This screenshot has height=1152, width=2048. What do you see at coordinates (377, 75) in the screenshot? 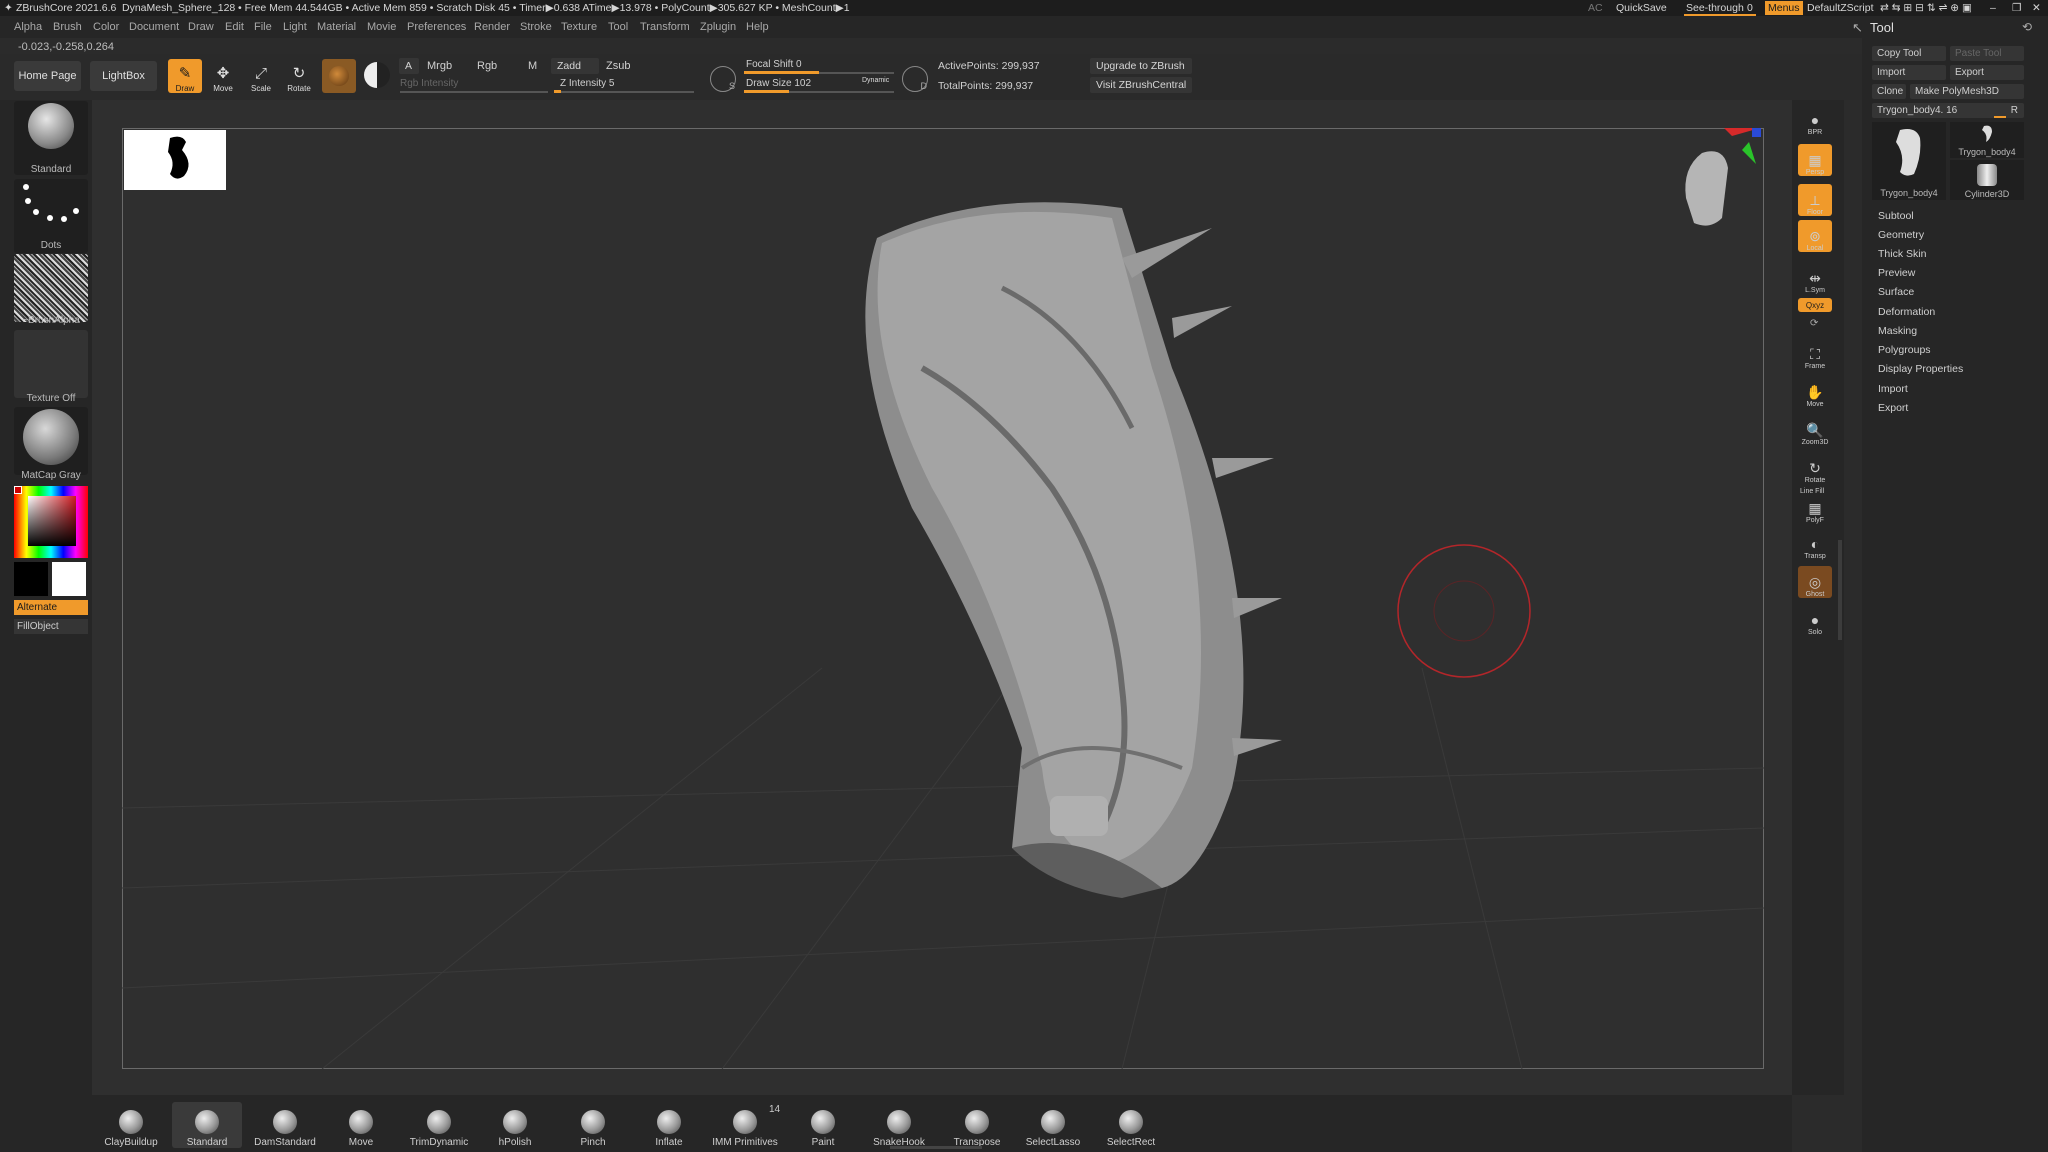
I see `gyro-icon` at bounding box center [377, 75].